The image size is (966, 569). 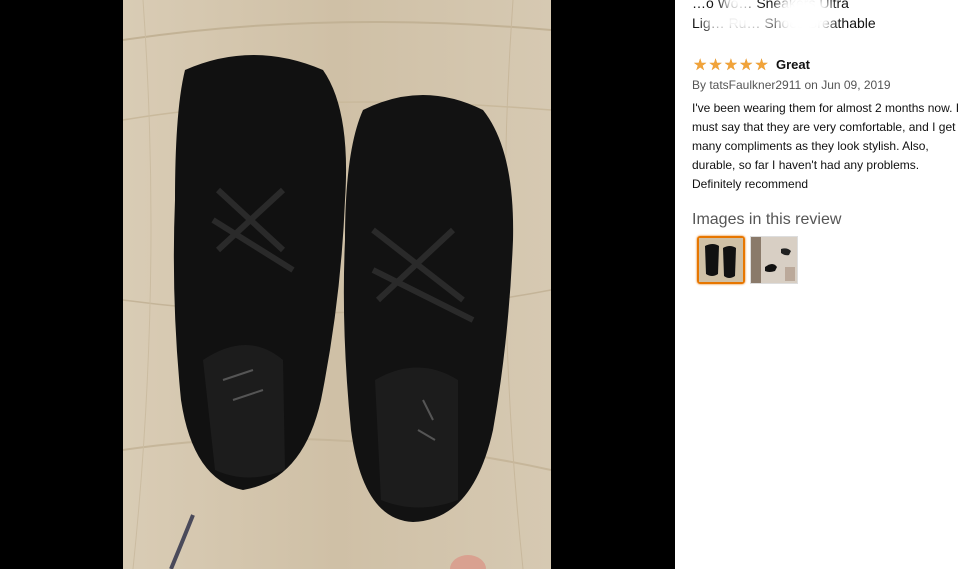 What do you see at coordinates (793, 65) in the screenshot?
I see `review-title: Great` at bounding box center [793, 65].